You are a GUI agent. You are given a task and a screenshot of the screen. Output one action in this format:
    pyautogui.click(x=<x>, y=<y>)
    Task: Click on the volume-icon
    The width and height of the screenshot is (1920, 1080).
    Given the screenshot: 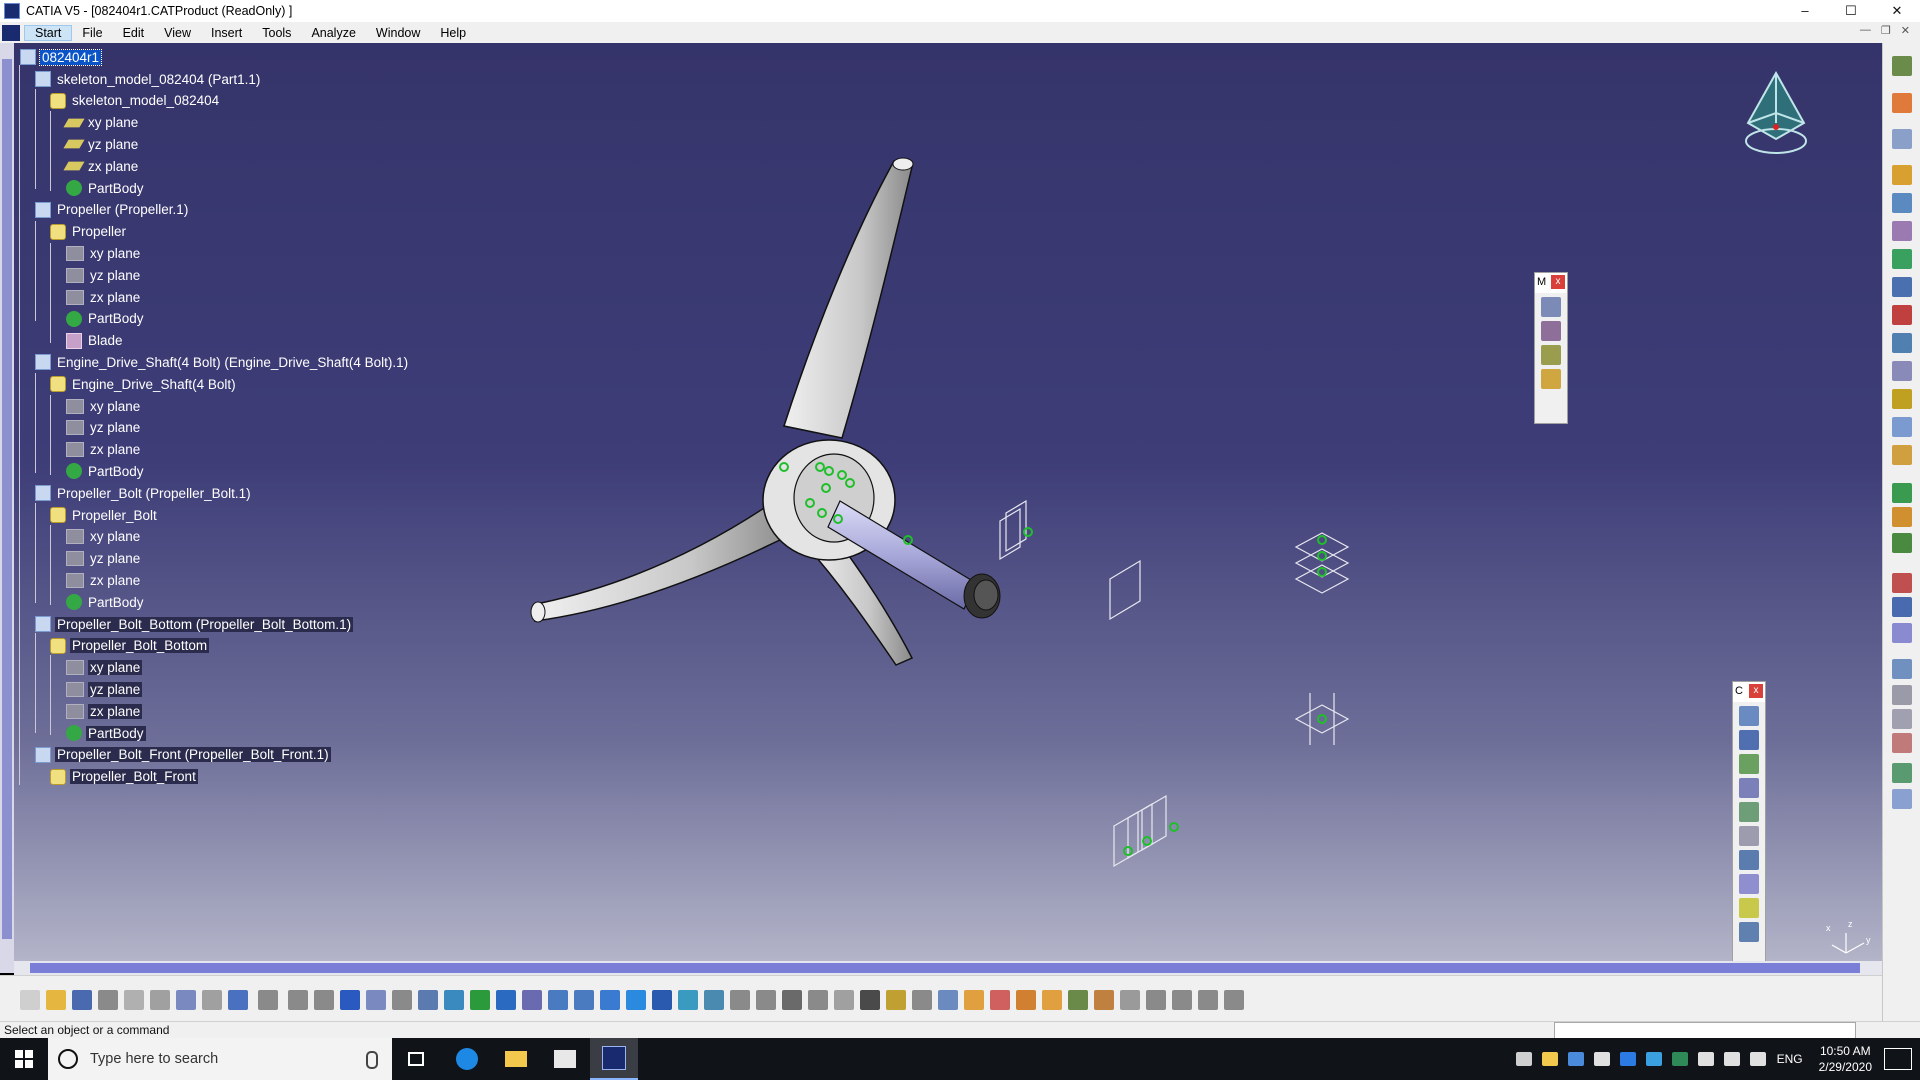 What is the action you would take?
    pyautogui.click(x=1757, y=1059)
    